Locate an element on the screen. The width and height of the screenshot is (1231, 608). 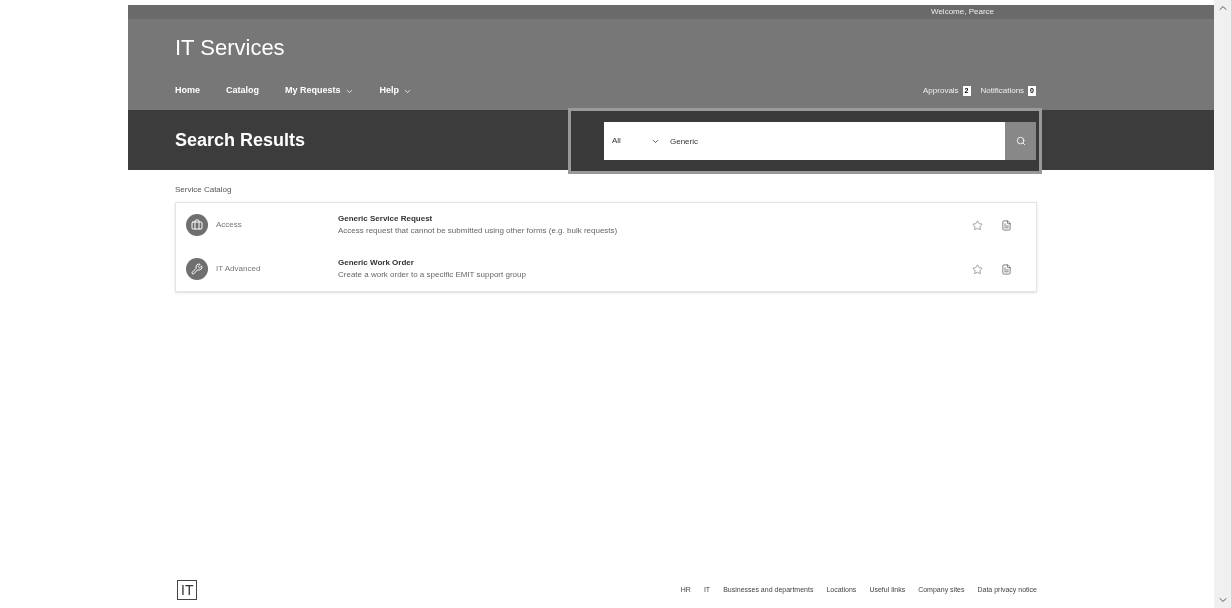
search-button is located at coordinates (1020, 141).